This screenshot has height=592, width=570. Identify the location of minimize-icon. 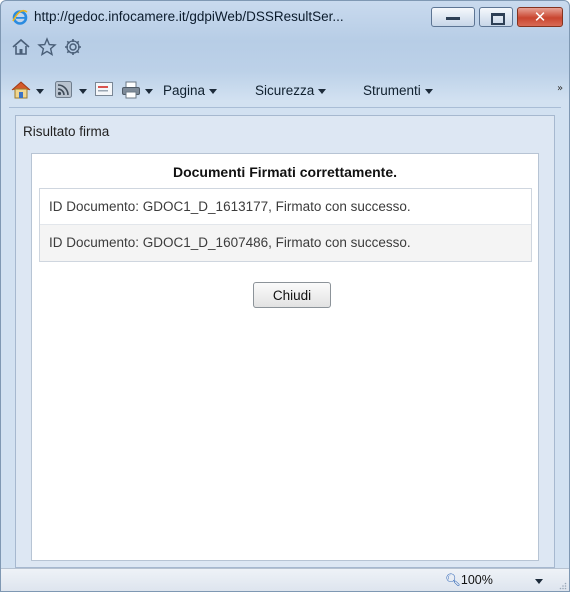
(453, 18).